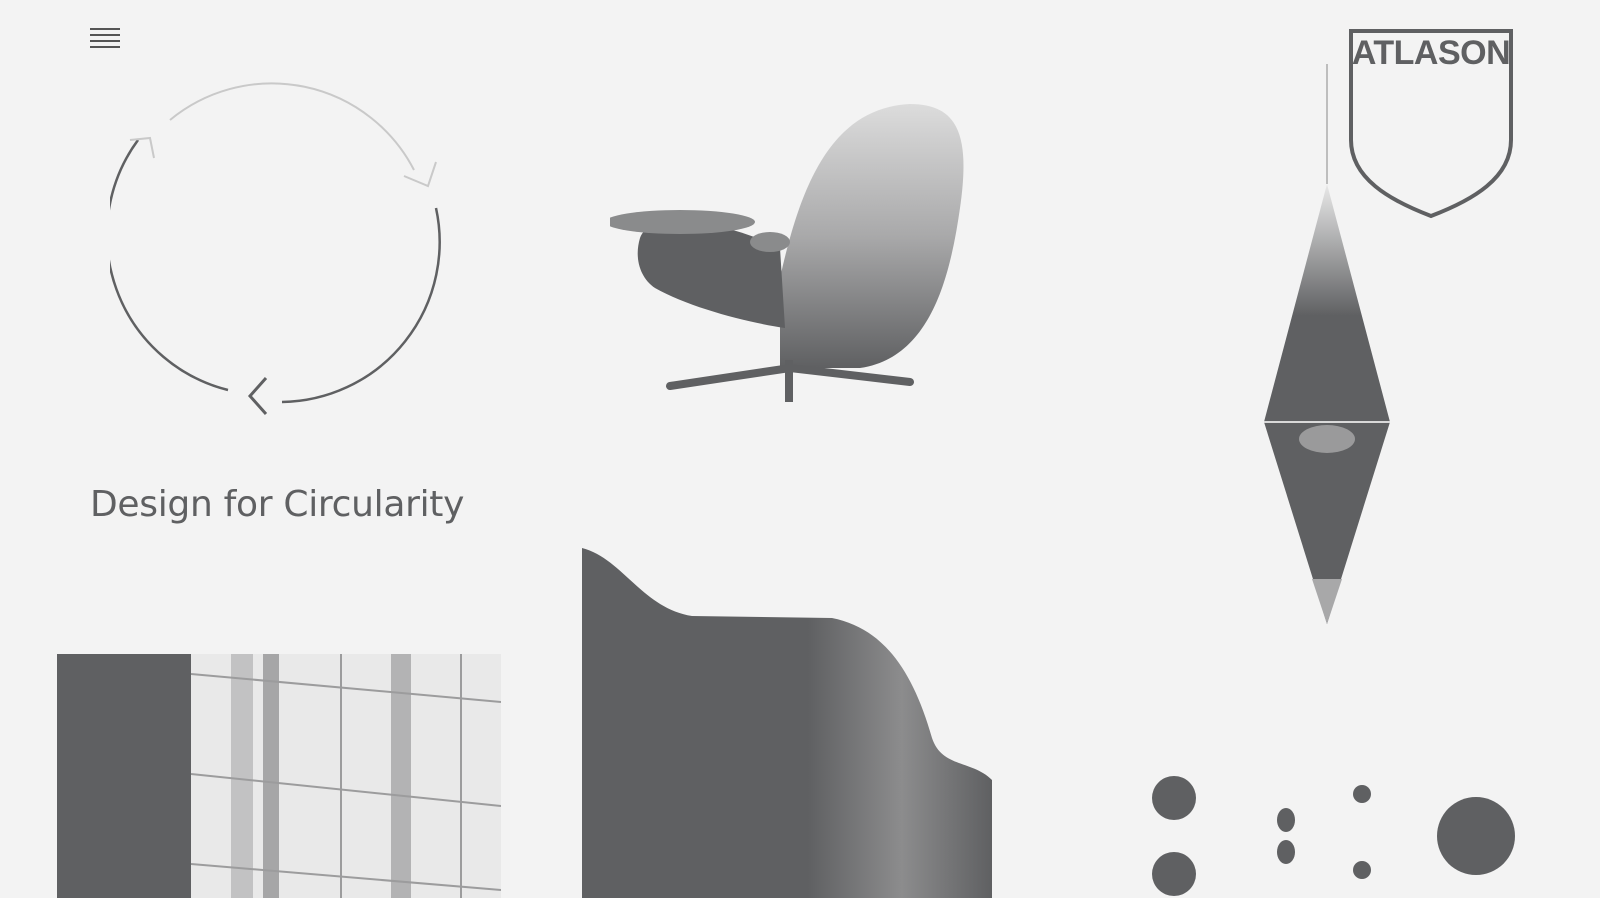  I want to click on pendant-lamp-image, so click(1327, 344).